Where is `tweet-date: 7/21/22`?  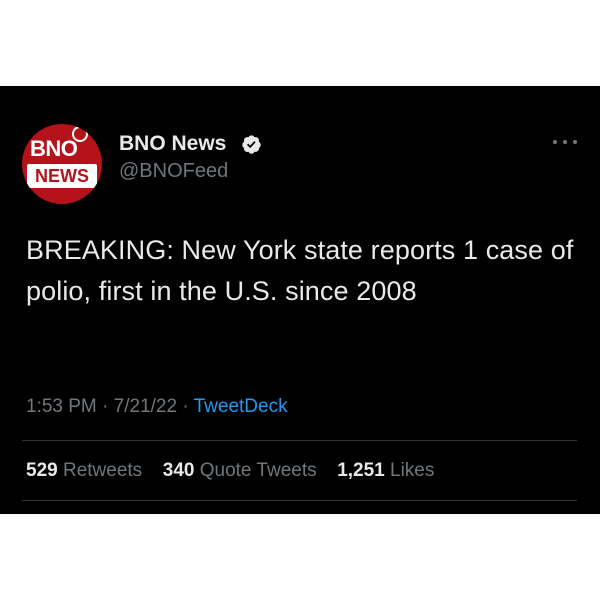 tweet-date: 7/21/22 is located at coordinates (145, 406).